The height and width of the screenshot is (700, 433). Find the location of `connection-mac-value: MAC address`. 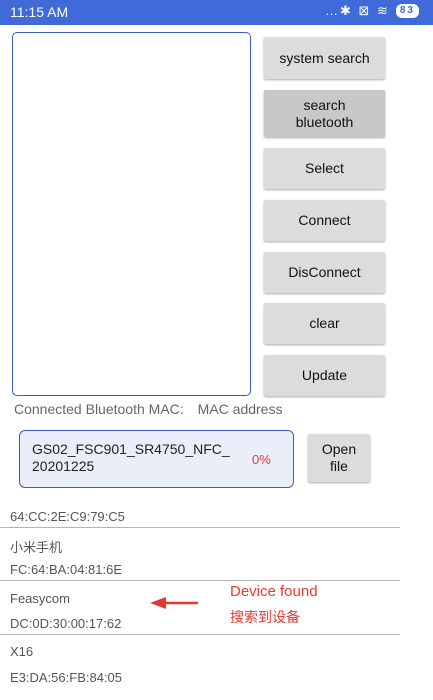

connection-mac-value: MAC address is located at coordinates (240, 409).